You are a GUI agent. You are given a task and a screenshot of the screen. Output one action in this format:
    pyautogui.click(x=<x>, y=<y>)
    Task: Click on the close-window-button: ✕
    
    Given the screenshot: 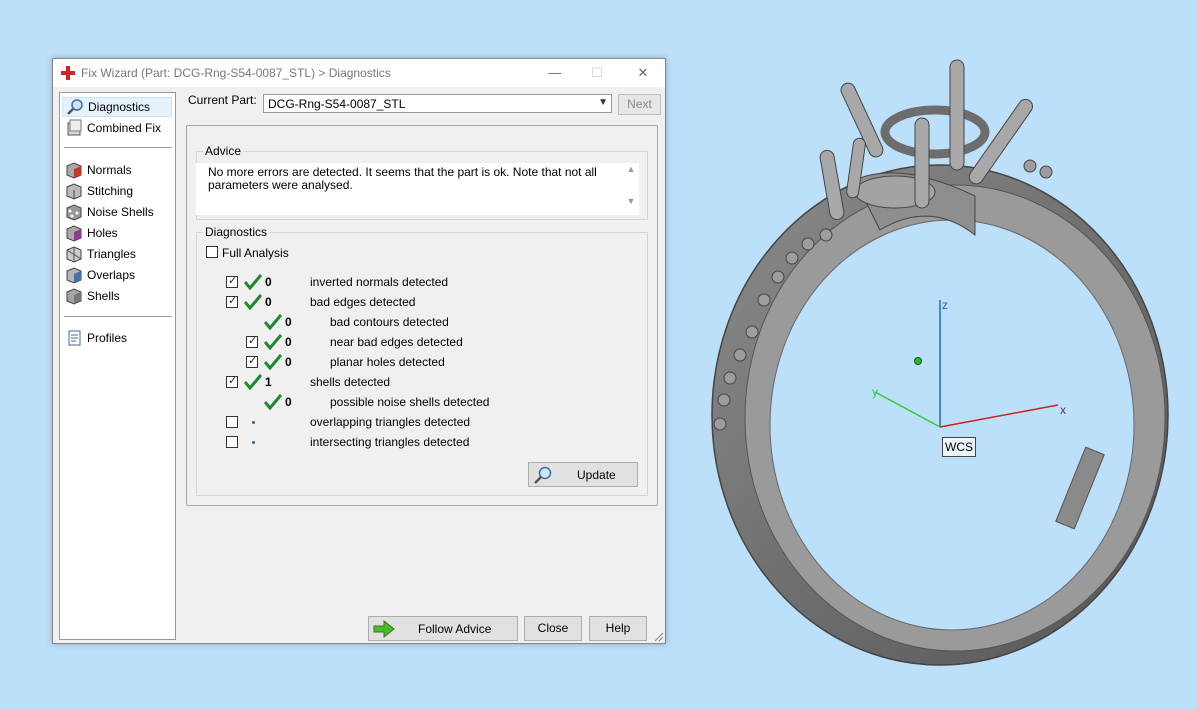 What is the action you would take?
    pyautogui.click(x=643, y=73)
    